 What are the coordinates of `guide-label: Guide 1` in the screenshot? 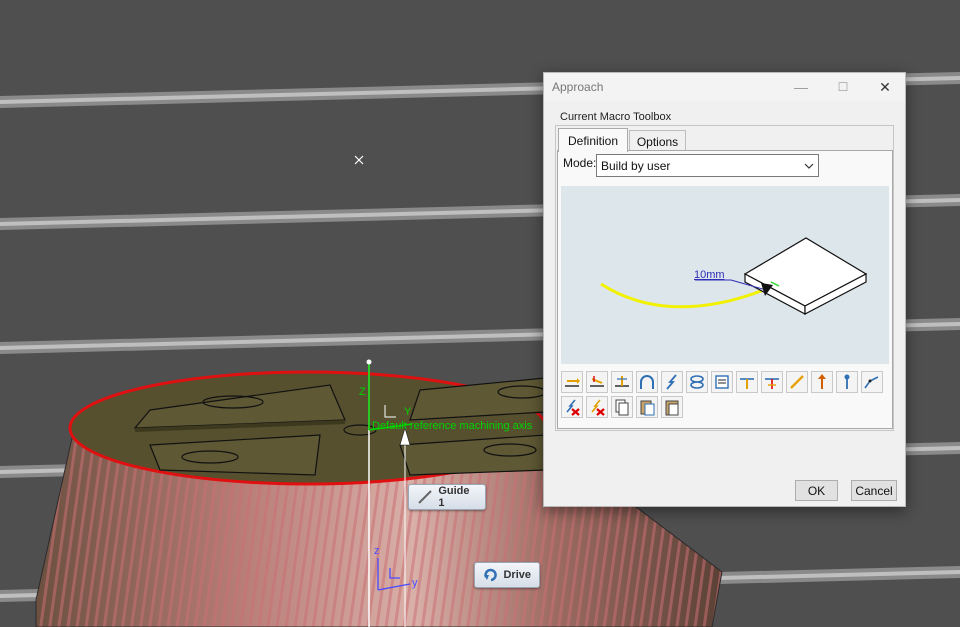 It's located at (447, 497).